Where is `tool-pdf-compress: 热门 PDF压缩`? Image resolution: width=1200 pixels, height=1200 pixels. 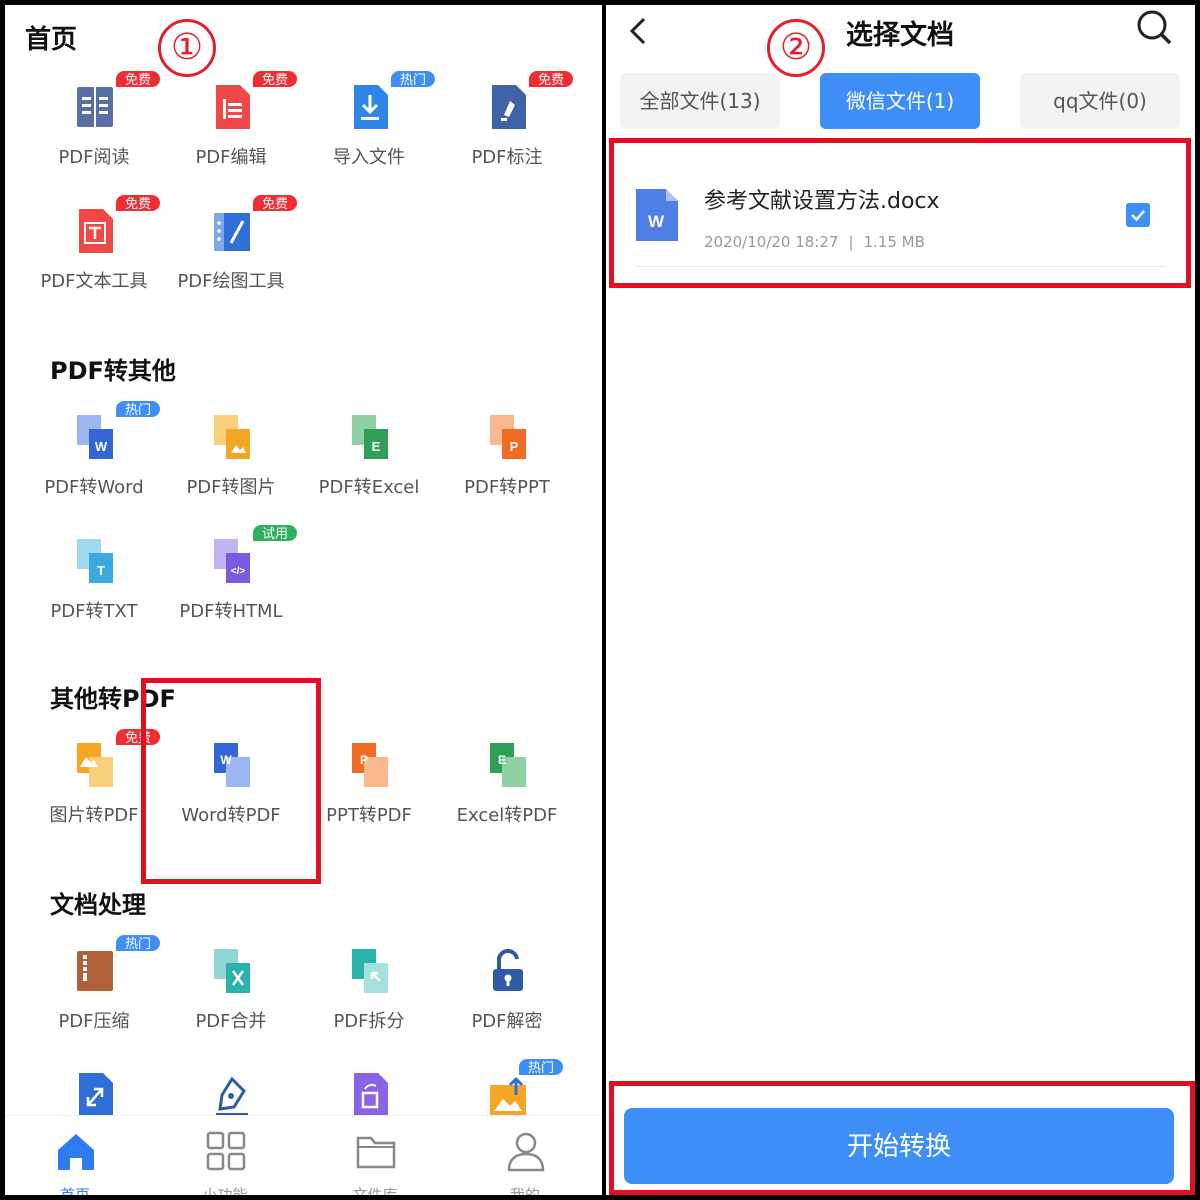 tool-pdf-compress: 热门 PDF压缩 is located at coordinates (94, 986).